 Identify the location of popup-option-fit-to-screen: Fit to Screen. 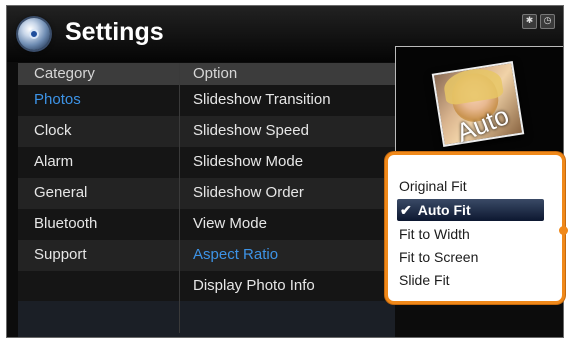
(438, 257).